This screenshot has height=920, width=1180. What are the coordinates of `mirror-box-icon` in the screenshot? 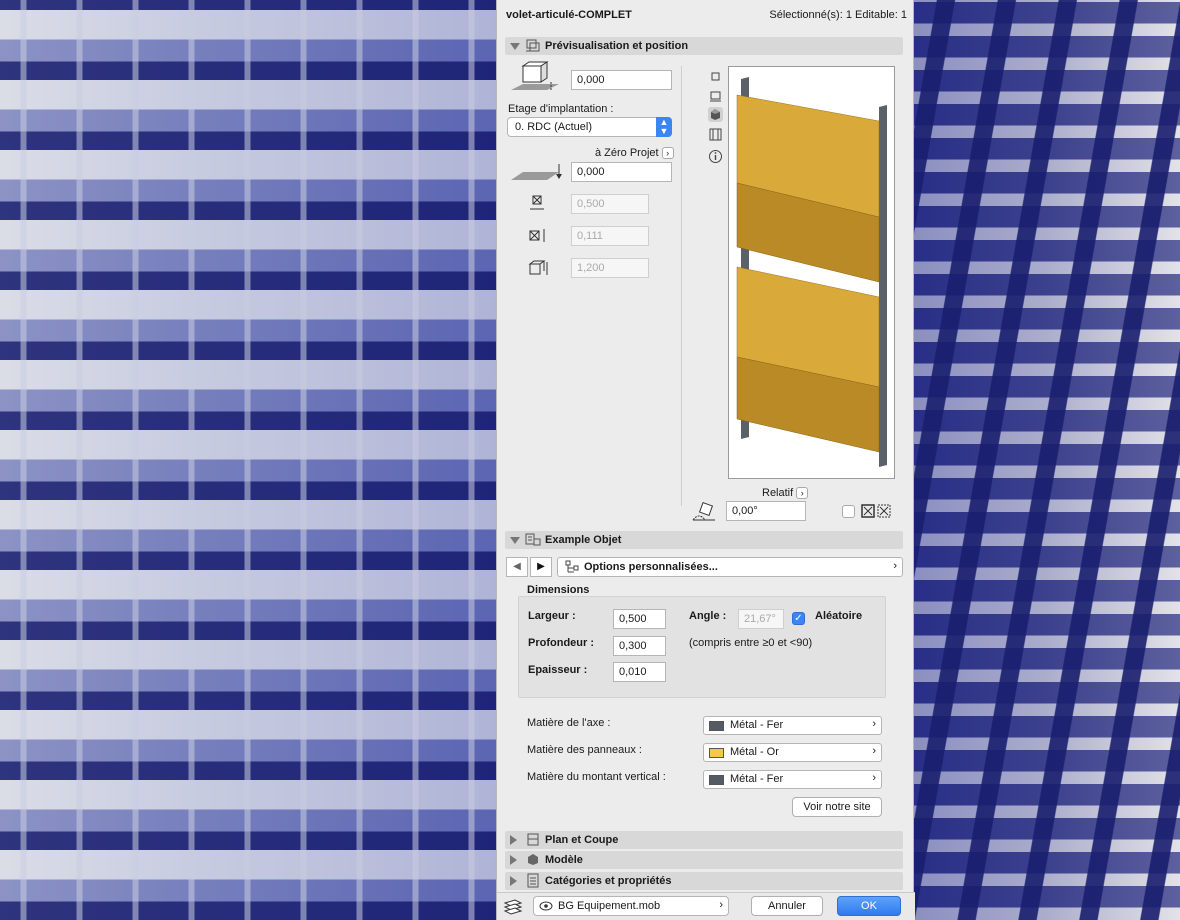 It's located at (868, 511).